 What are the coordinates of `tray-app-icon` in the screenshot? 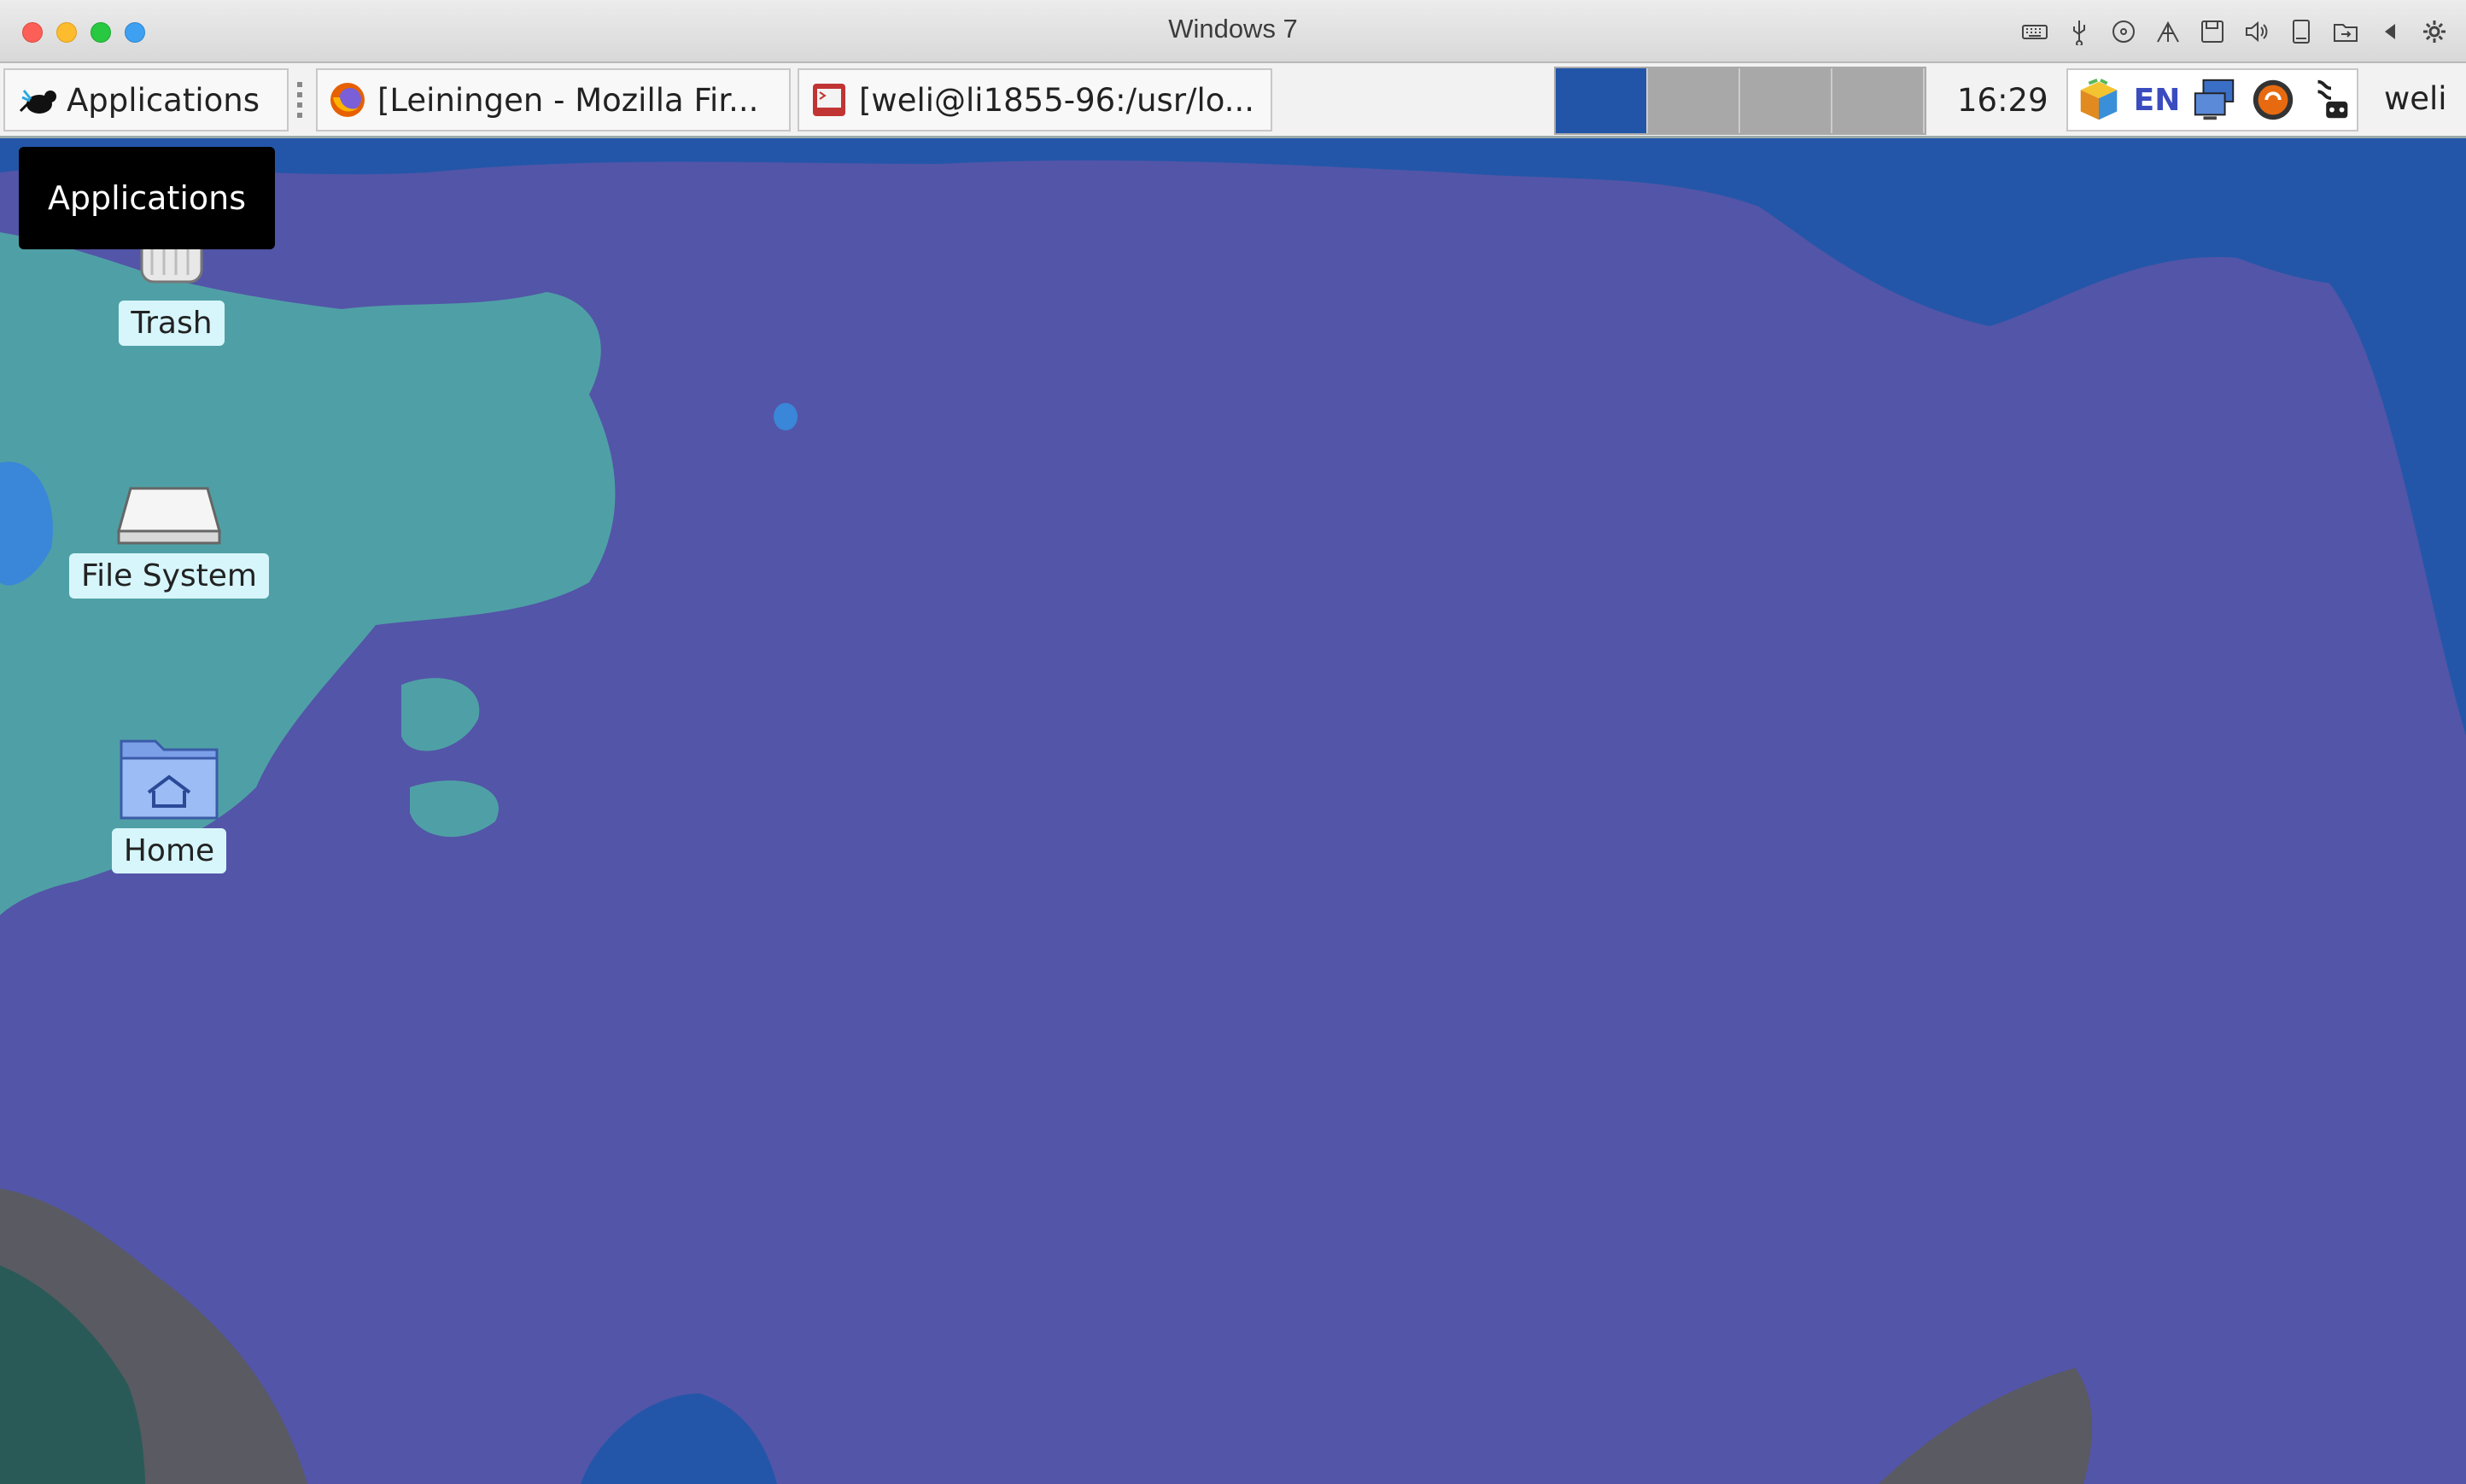 It's located at (2331, 99).